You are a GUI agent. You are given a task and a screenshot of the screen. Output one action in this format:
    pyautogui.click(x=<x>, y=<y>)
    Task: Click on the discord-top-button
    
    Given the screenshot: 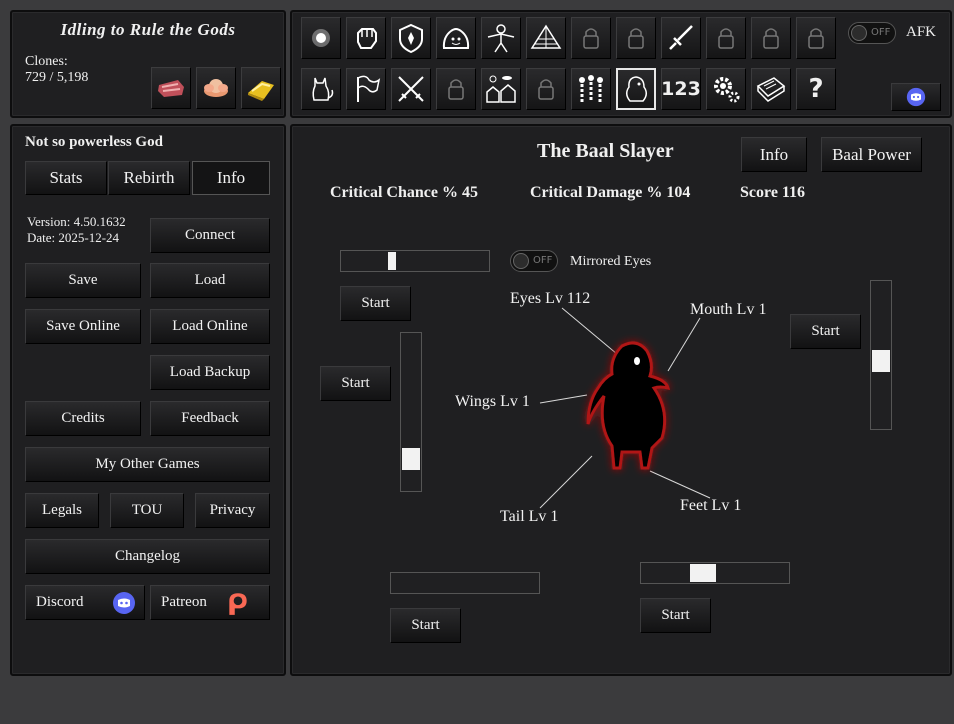 What is the action you would take?
    pyautogui.click(x=916, y=97)
    